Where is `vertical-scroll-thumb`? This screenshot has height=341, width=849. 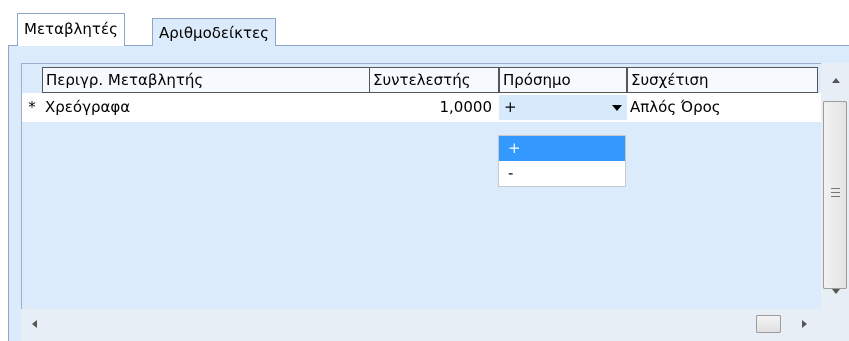
vertical-scroll-thumb is located at coordinates (835, 195).